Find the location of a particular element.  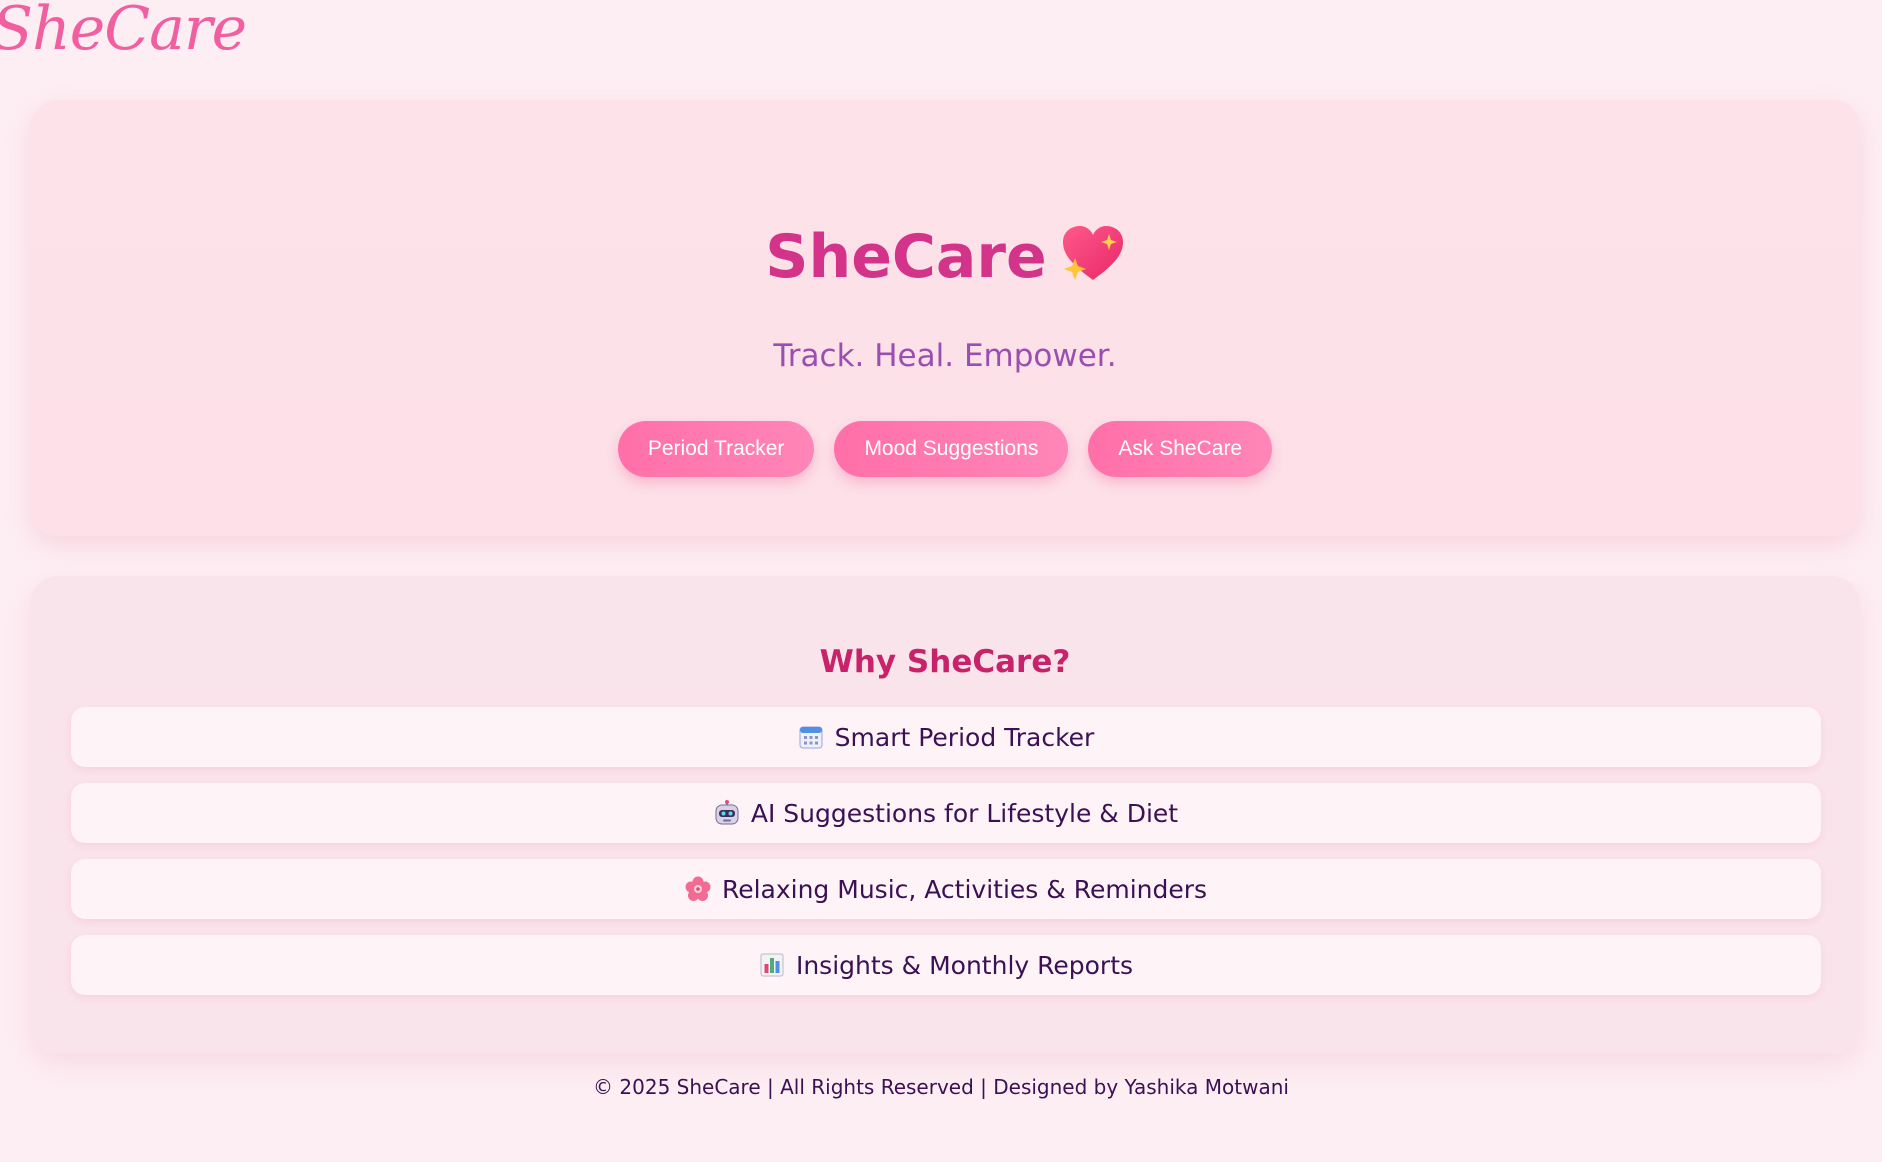

ask-shecare-button: Ask SheCare is located at coordinates (1180, 449).